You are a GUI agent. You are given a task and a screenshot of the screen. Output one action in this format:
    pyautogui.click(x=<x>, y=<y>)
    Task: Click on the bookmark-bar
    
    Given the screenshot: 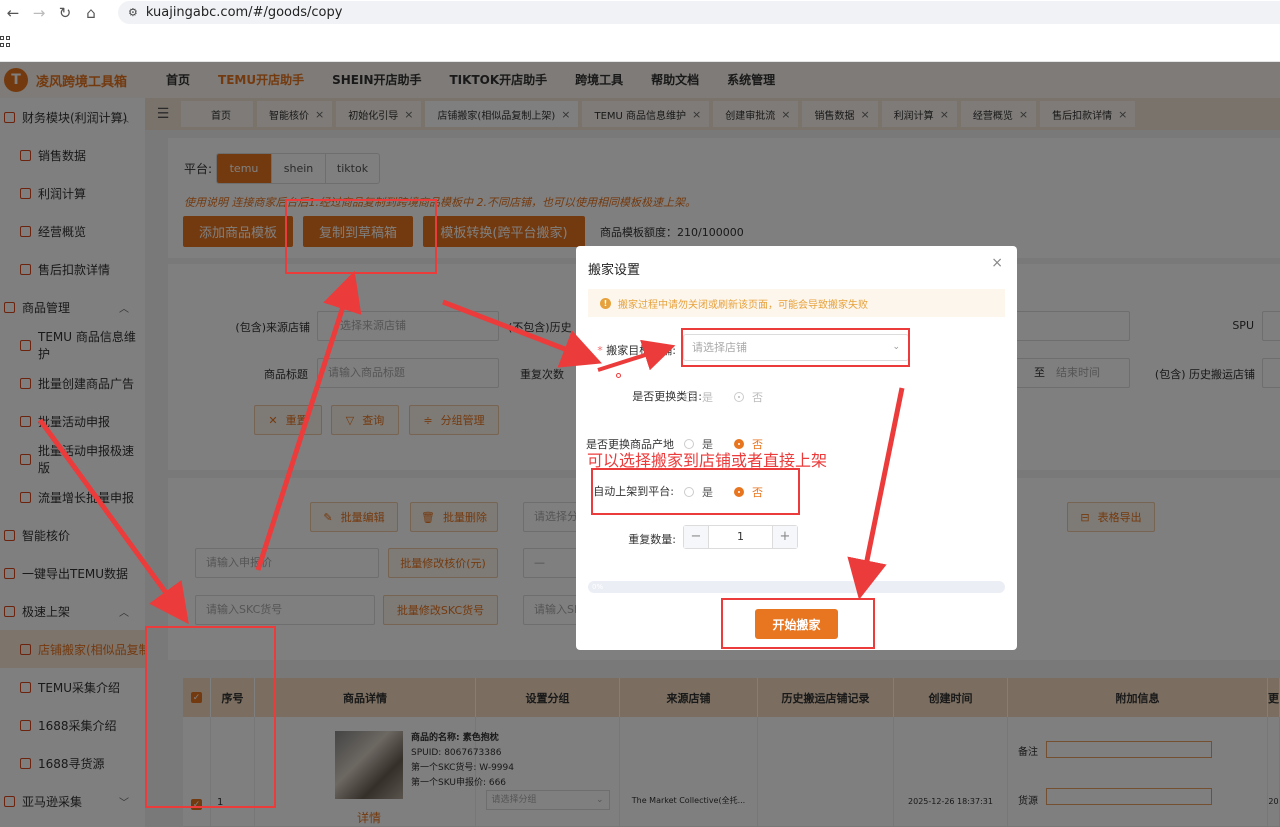 What is the action you would take?
    pyautogui.click(x=640, y=44)
    